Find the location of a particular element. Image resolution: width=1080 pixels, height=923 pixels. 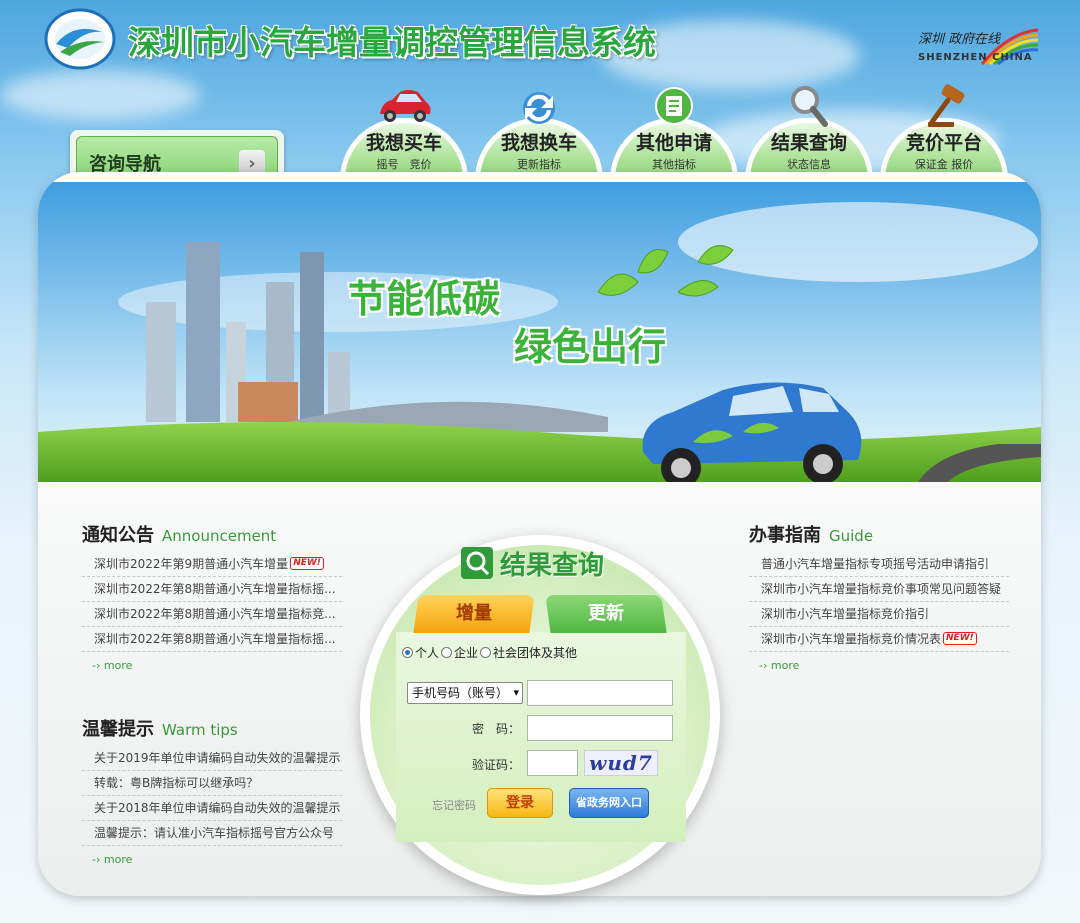

tab-title: 竞价平台 is located at coordinates (943, 143).